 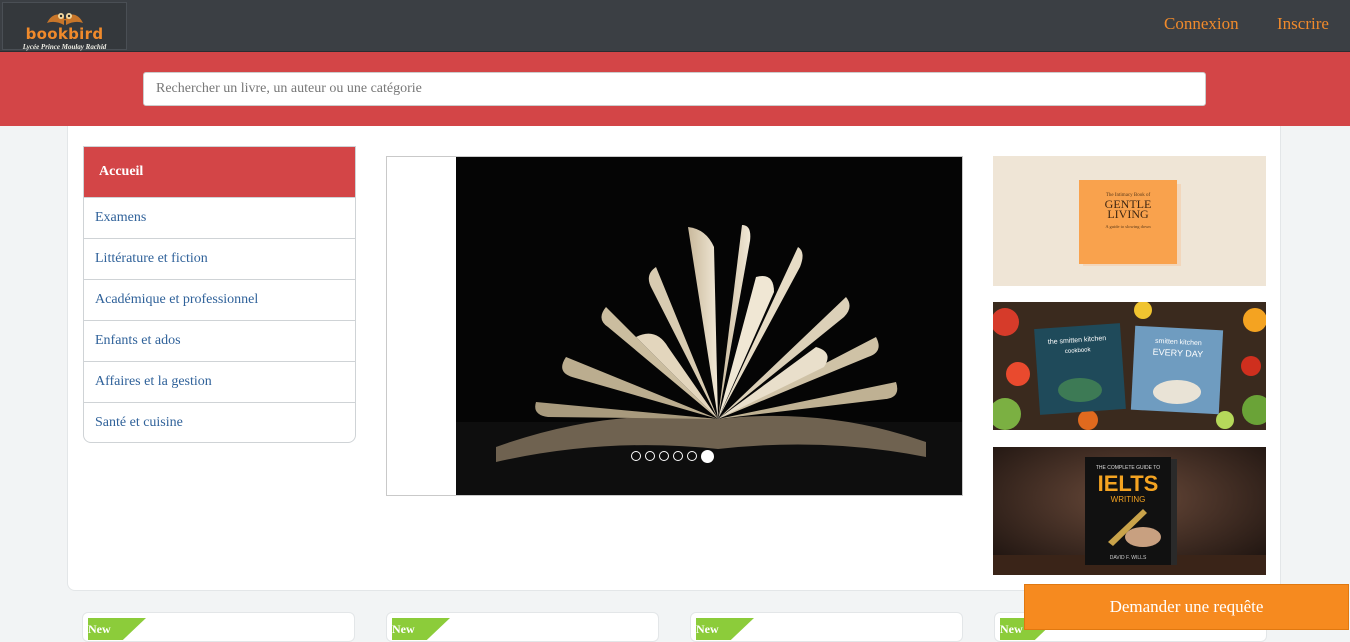 What do you see at coordinates (1128, 226) in the screenshot?
I see `book-cover-sub: A guide to slowing down` at bounding box center [1128, 226].